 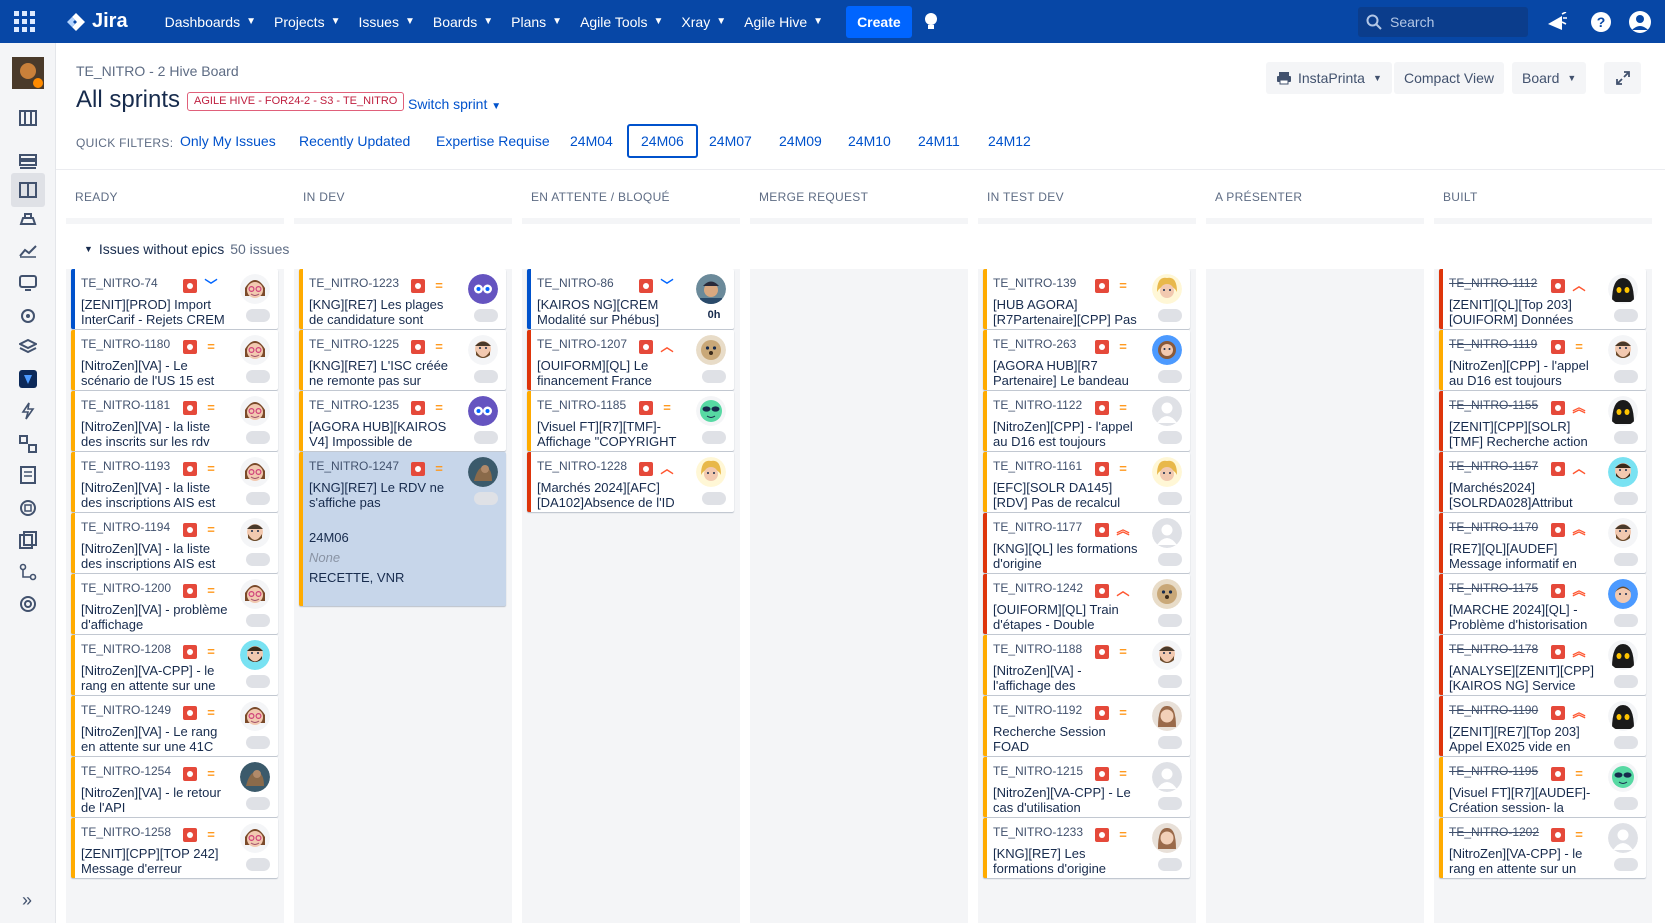 I want to click on issue-key: TE_NITRO-1177, so click(x=1037, y=527).